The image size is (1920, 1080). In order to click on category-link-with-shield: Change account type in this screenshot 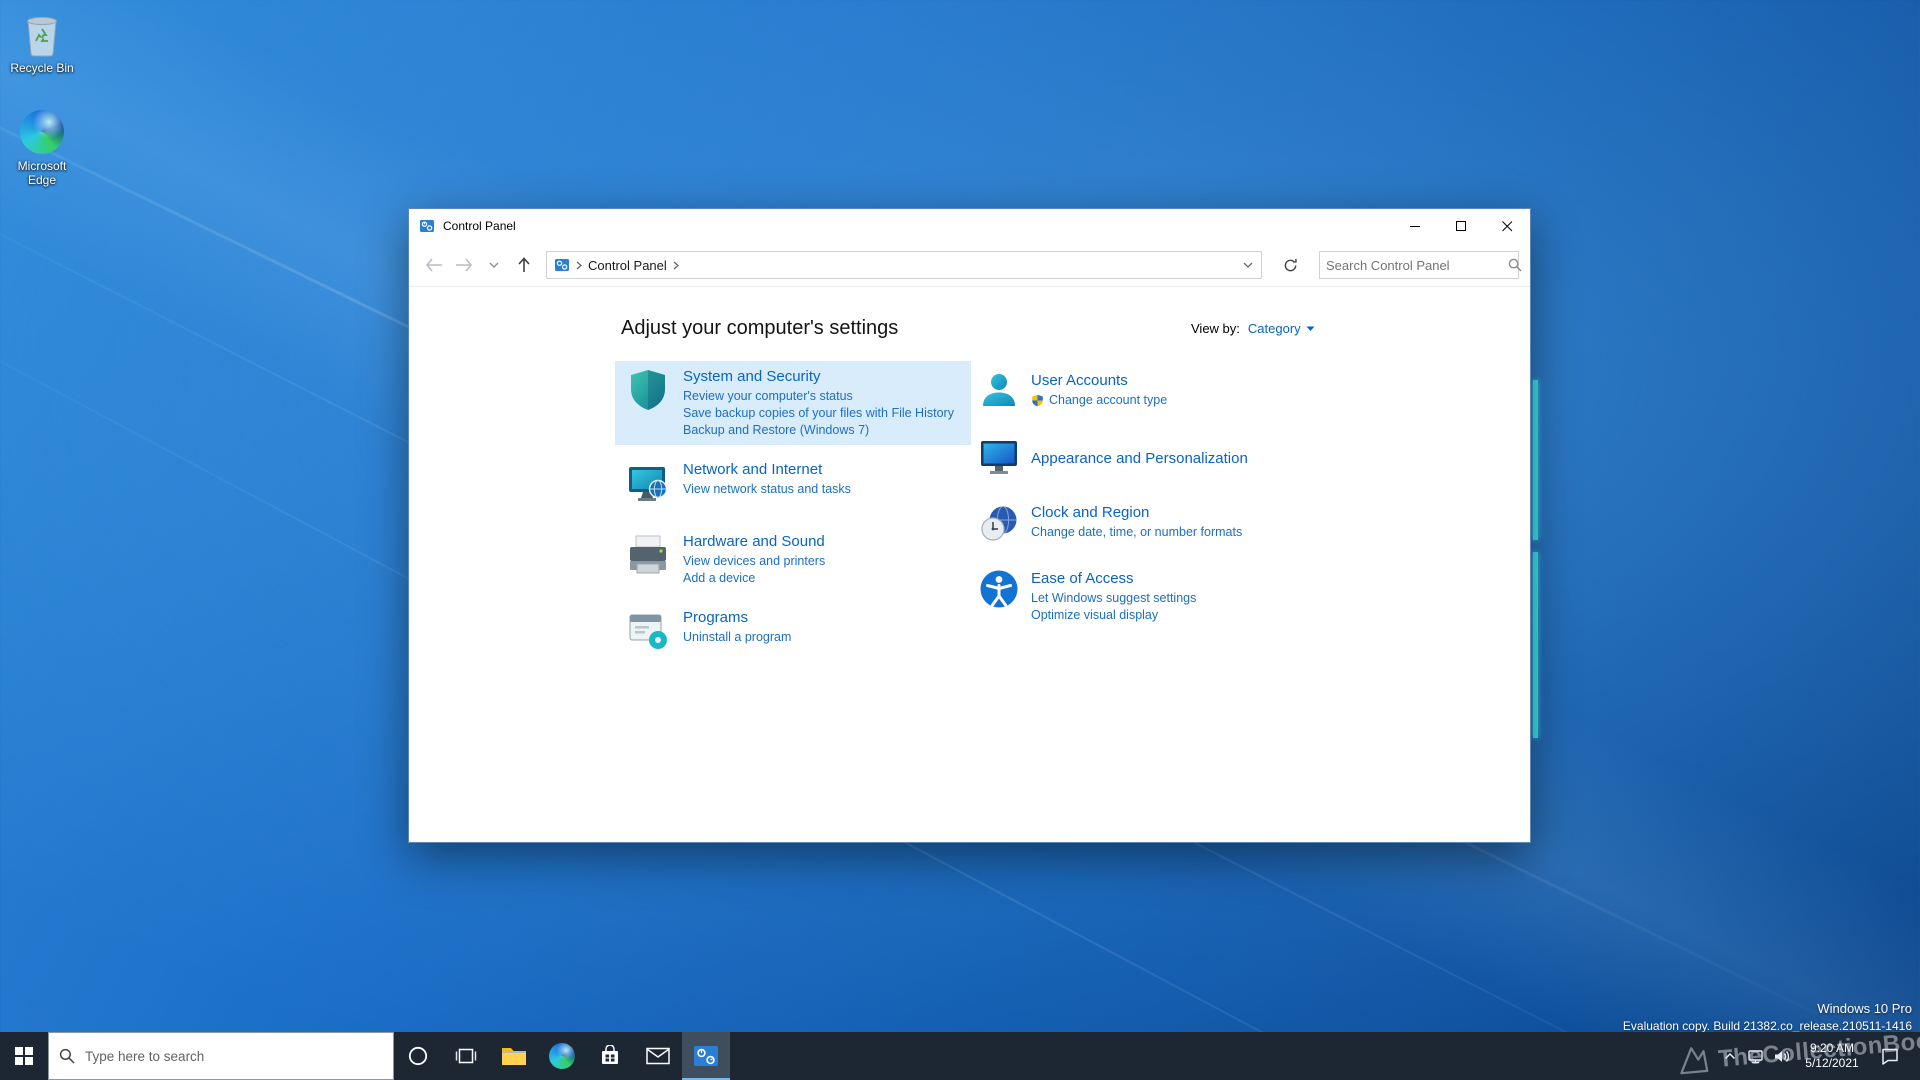, I will do `click(1099, 400)`.